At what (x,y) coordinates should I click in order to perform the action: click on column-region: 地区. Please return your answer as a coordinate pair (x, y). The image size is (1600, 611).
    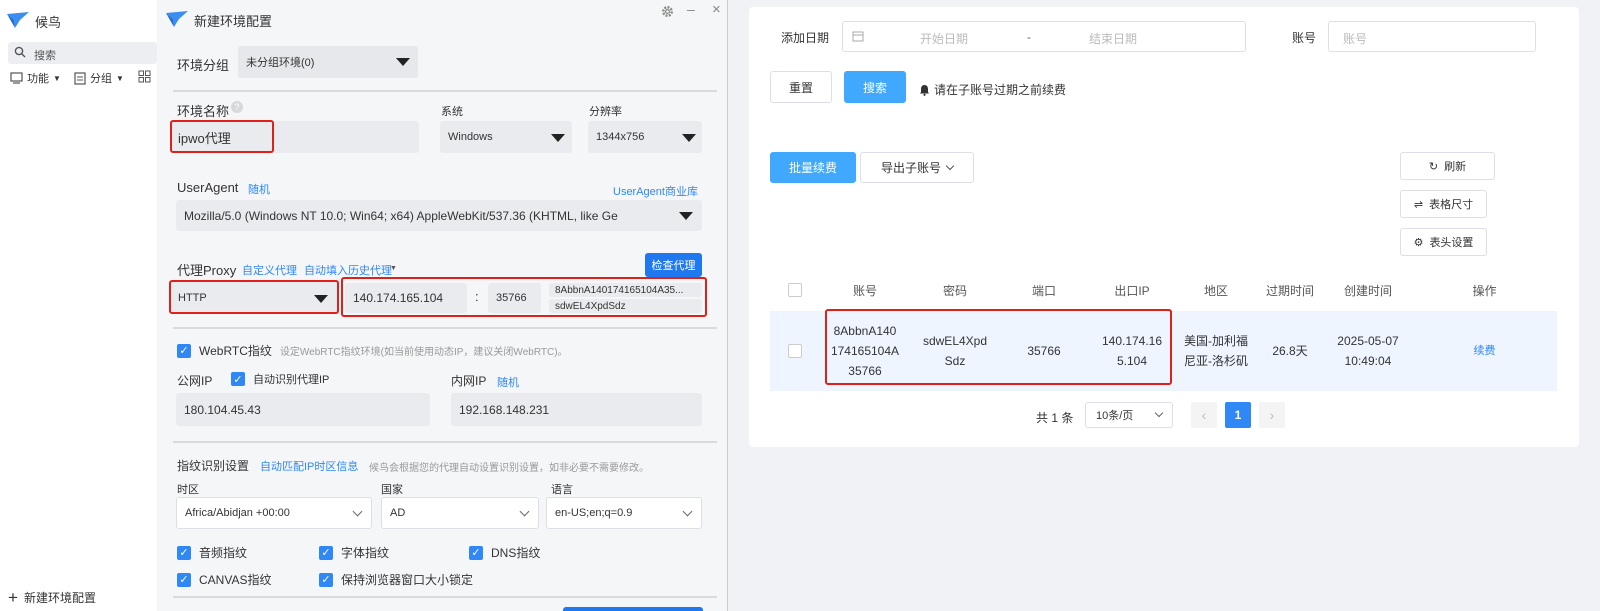
    Looking at the image, I should click on (1215, 290).